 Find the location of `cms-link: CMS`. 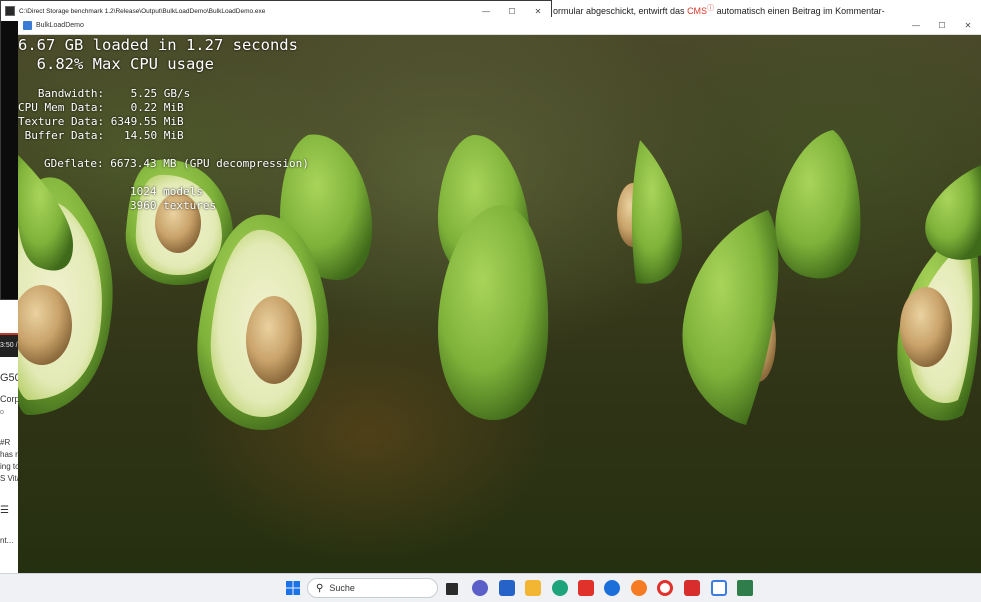

cms-link: CMS is located at coordinates (697, 11).